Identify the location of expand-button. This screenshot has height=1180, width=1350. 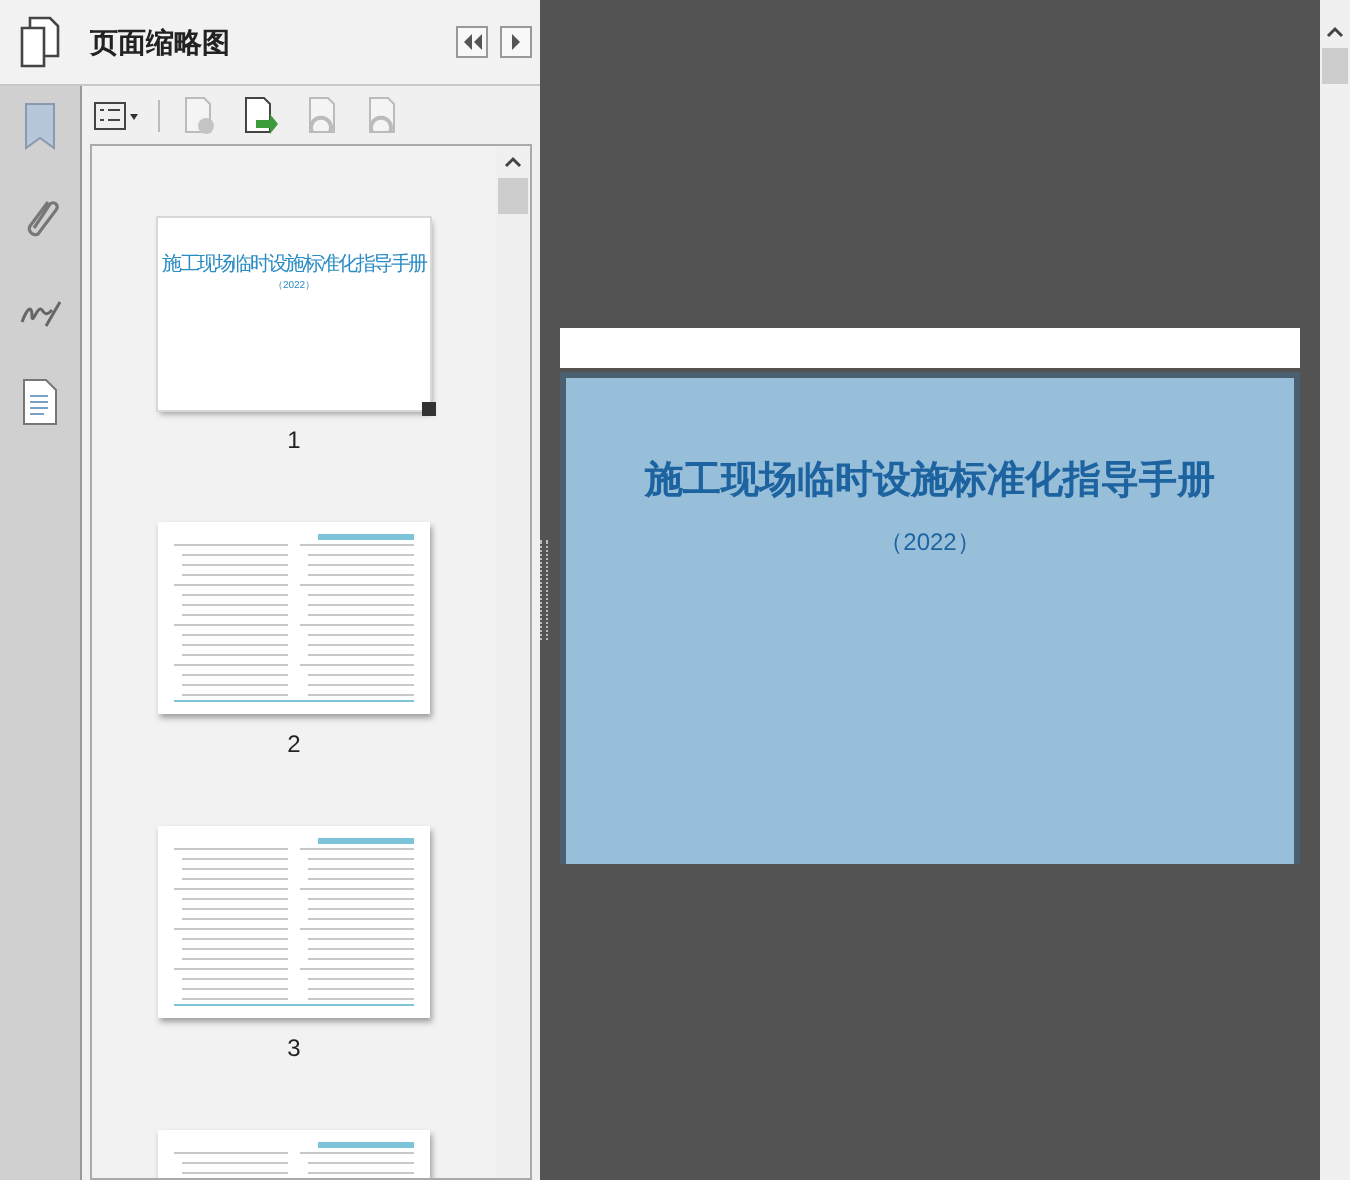
(516, 42).